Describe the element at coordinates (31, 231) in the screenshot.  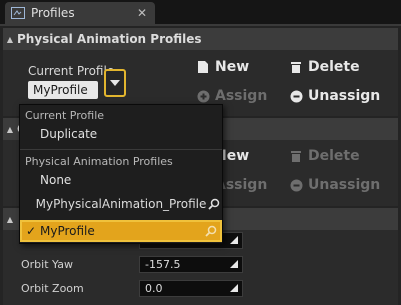
I see `checkmark-icon: ✓` at that location.